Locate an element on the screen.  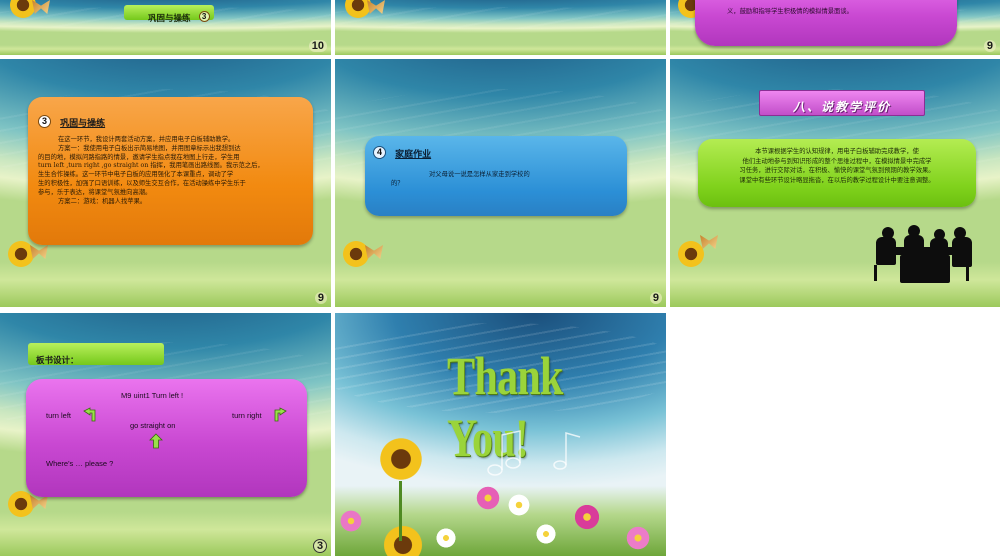
go-straight-arrow-icon is located at coordinates (156, 441).